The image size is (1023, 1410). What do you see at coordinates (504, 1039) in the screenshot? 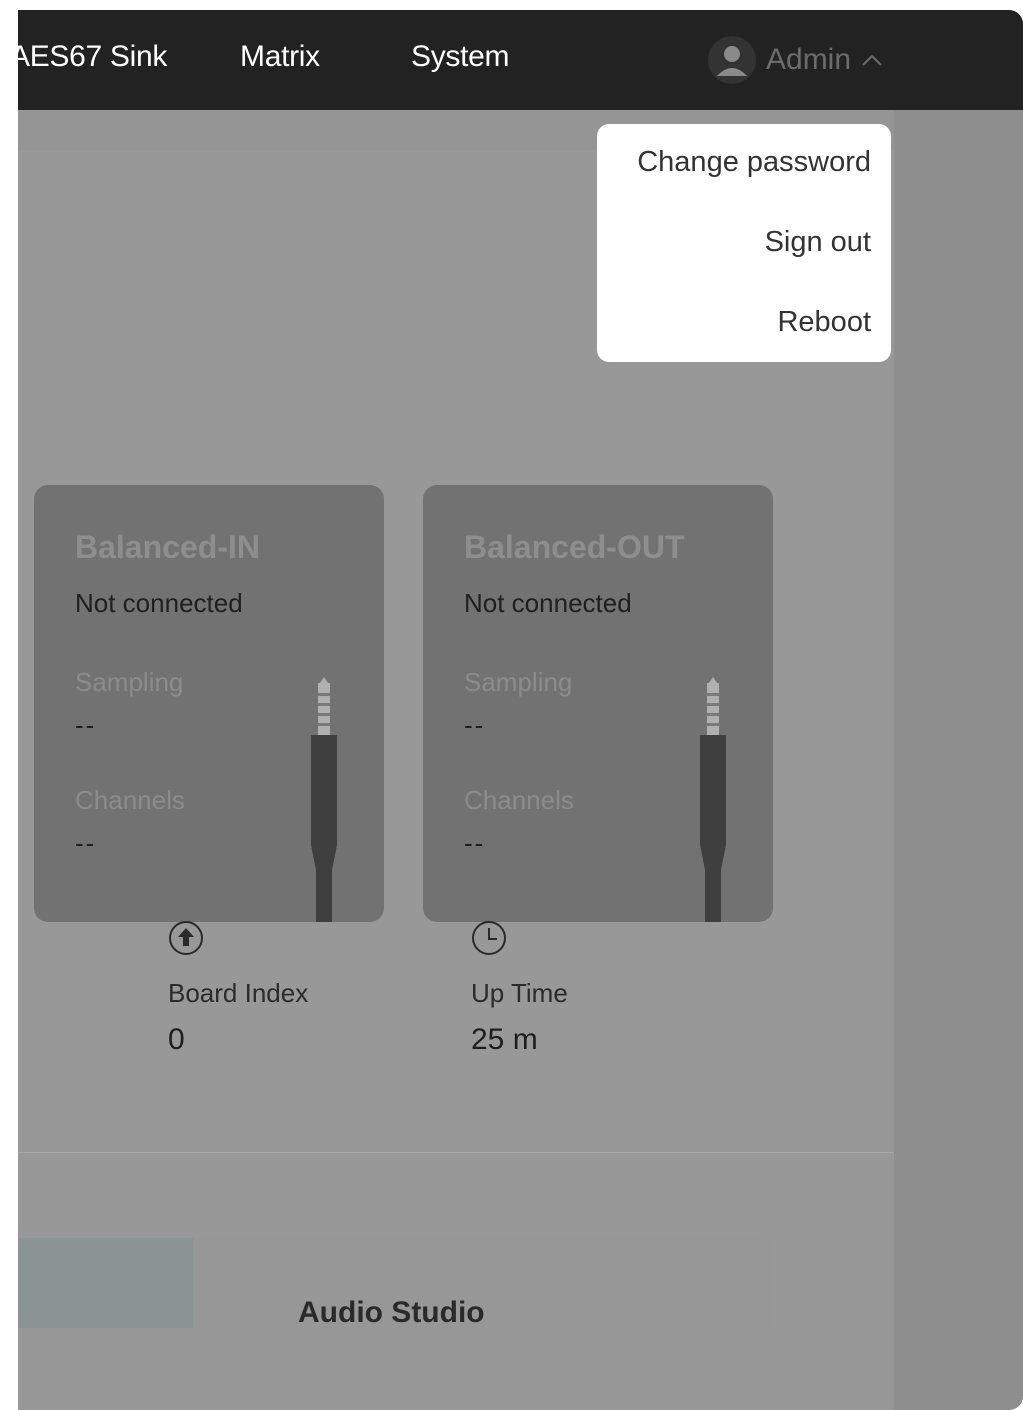
I see `stat-value: 25 m` at bounding box center [504, 1039].